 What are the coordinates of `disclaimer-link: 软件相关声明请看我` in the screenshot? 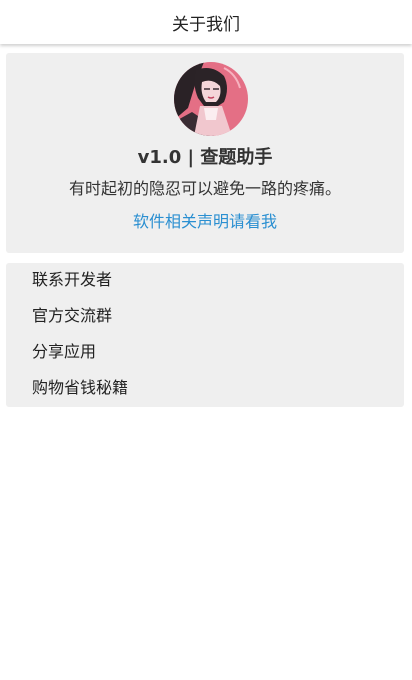 It's located at (205, 220).